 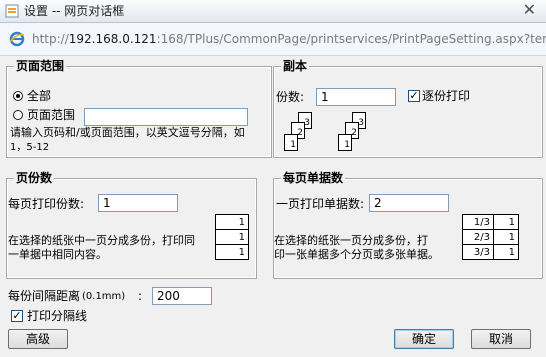 What do you see at coordinates (478, 252) in the screenshot?
I see `preview-cell: 3/3` at bounding box center [478, 252].